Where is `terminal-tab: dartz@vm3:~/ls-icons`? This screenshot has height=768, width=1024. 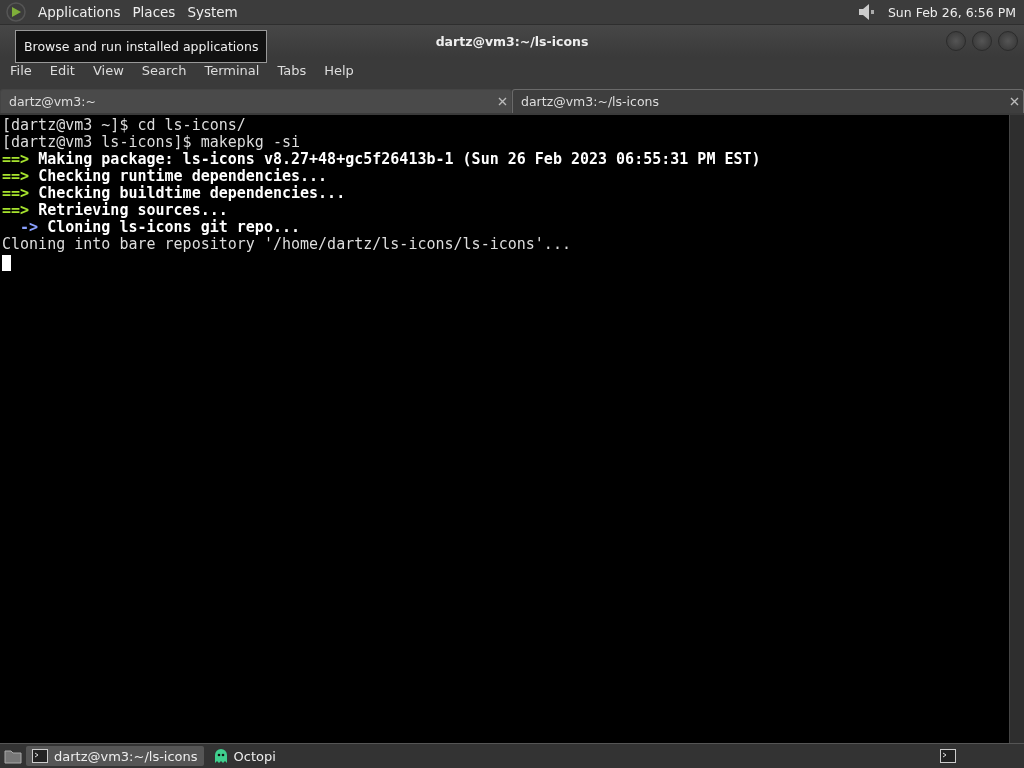 terminal-tab: dartz@vm3:~/ls-icons is located at coordinates (768, 101).